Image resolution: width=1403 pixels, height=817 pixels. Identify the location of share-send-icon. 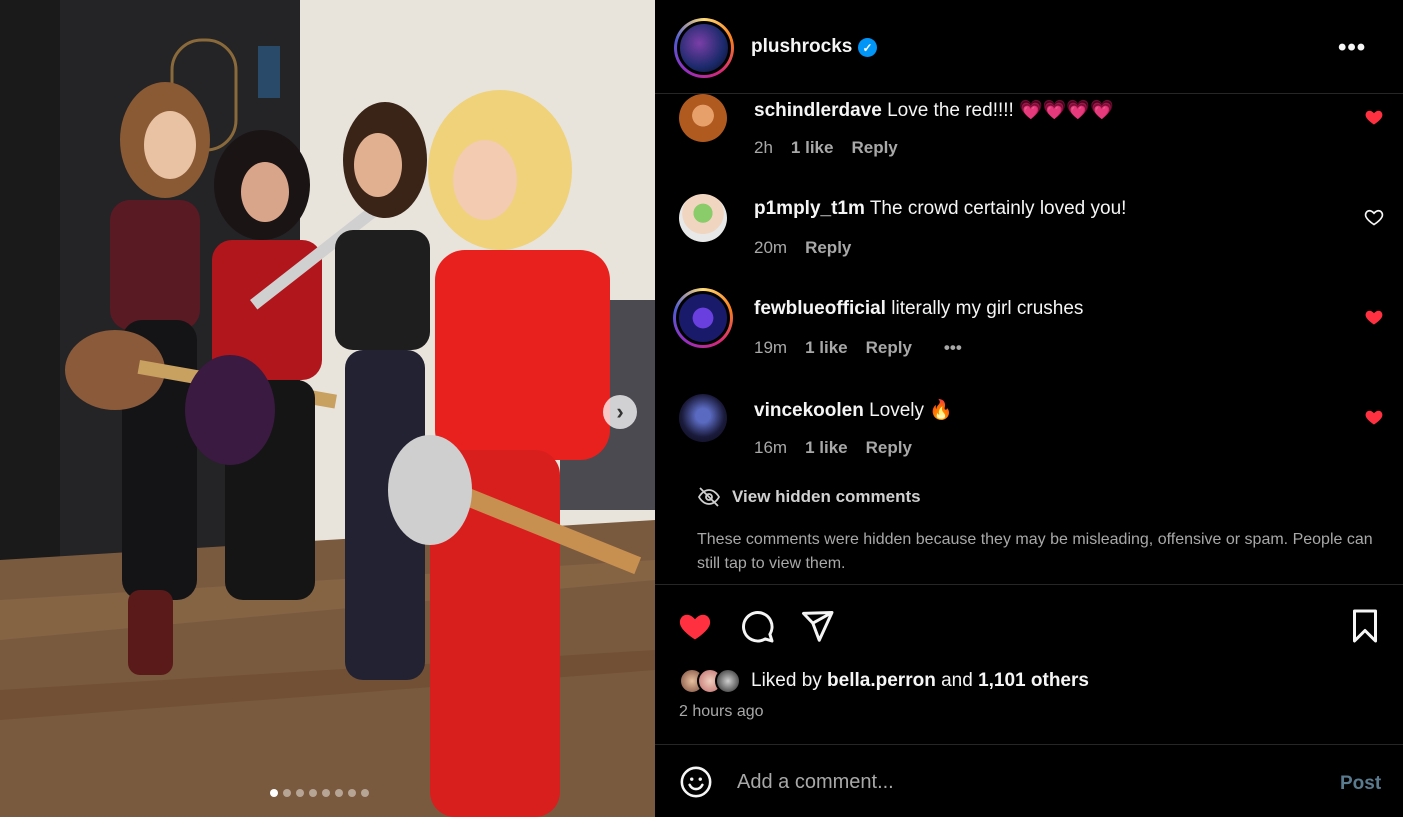
(817, 626).